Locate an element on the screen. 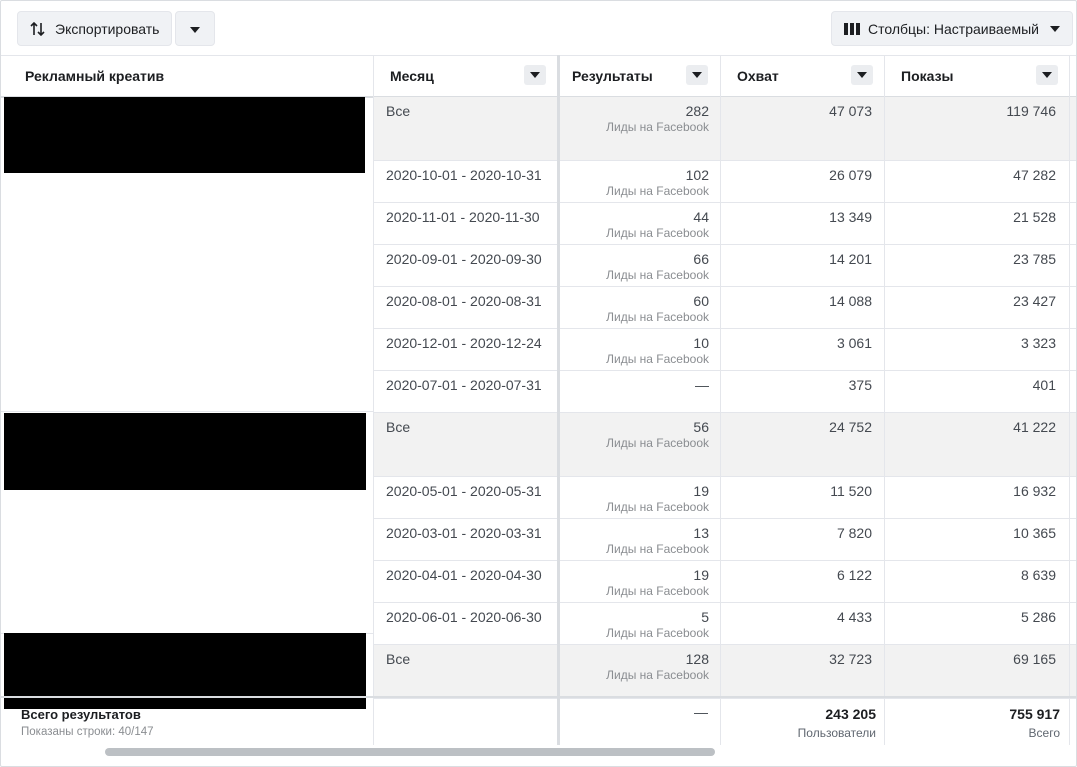  sort-arrows-icon is located at coordinates (39, 28).